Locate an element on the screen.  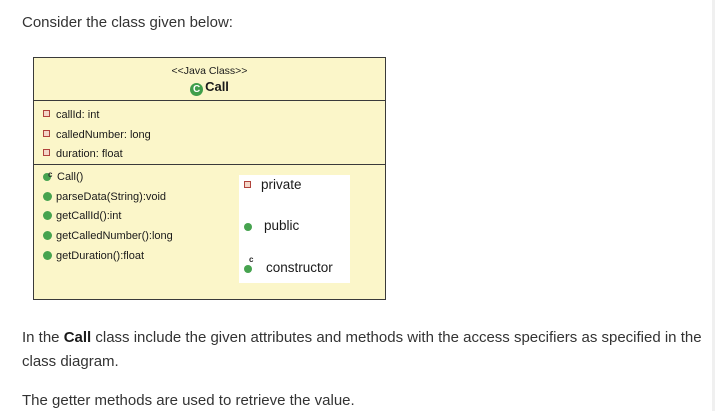
right-divider is located at coordinates (713, 205).